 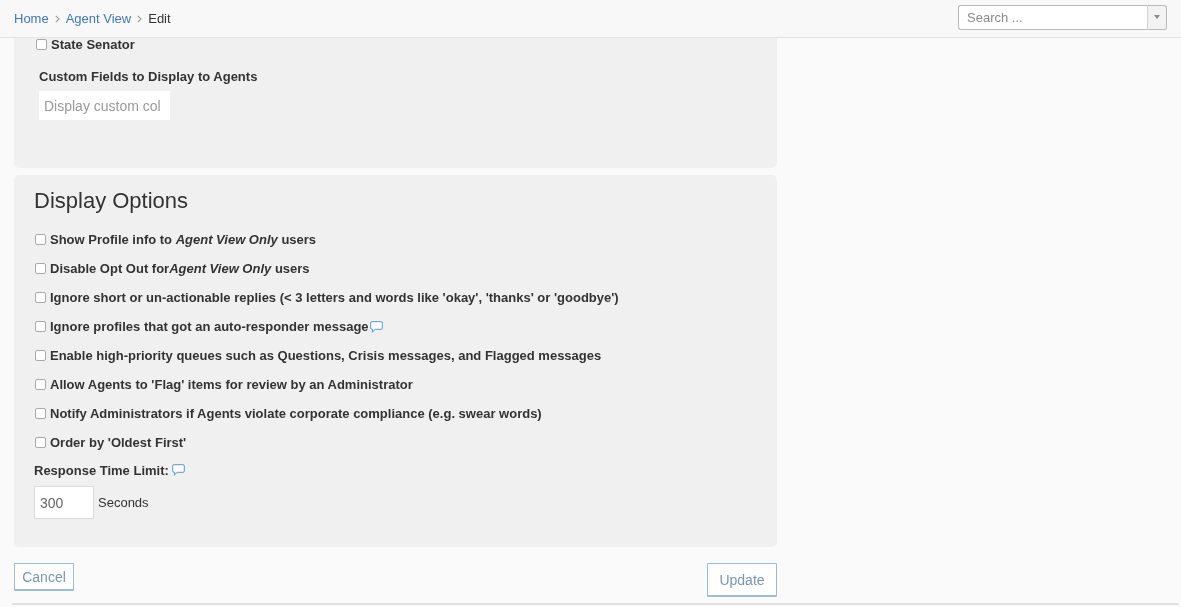 What do you see at coordinates (183, 239) in the screenshot?
I see `option-label: Show Profile info to Agent View Only users` at bounding box center [183, 239].